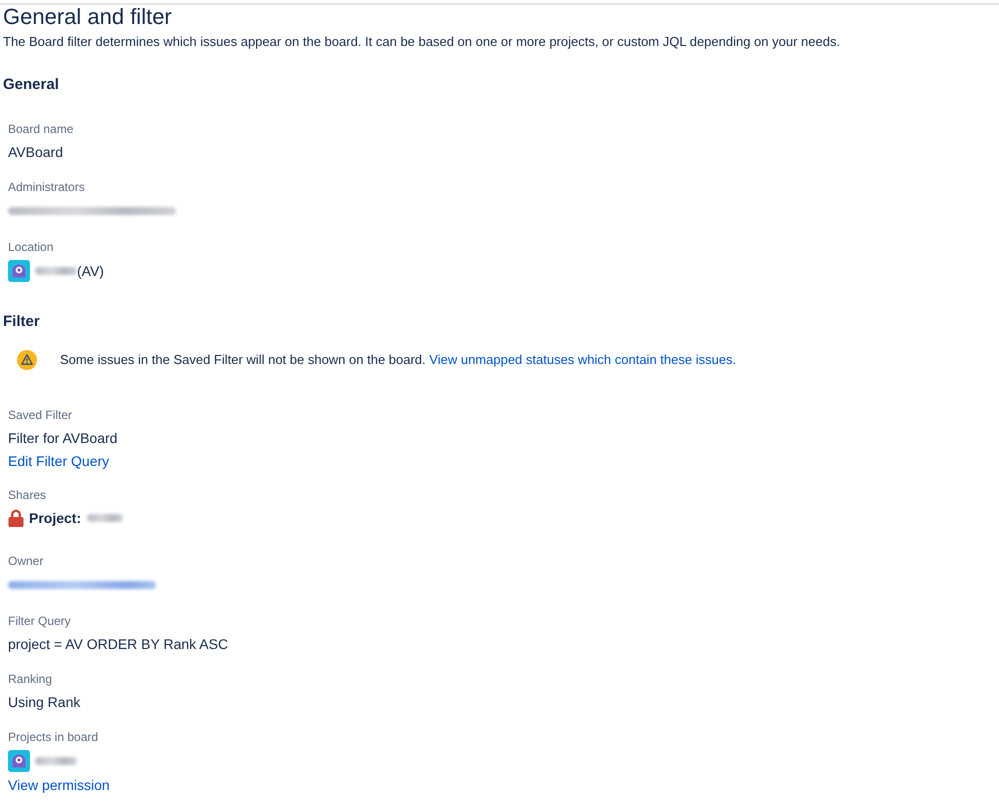 The image size is (999, 809). What do you see at coordinates (28, 495) in the screenshot?
I see `field-label: Shares` at bounding box center [28, 495].